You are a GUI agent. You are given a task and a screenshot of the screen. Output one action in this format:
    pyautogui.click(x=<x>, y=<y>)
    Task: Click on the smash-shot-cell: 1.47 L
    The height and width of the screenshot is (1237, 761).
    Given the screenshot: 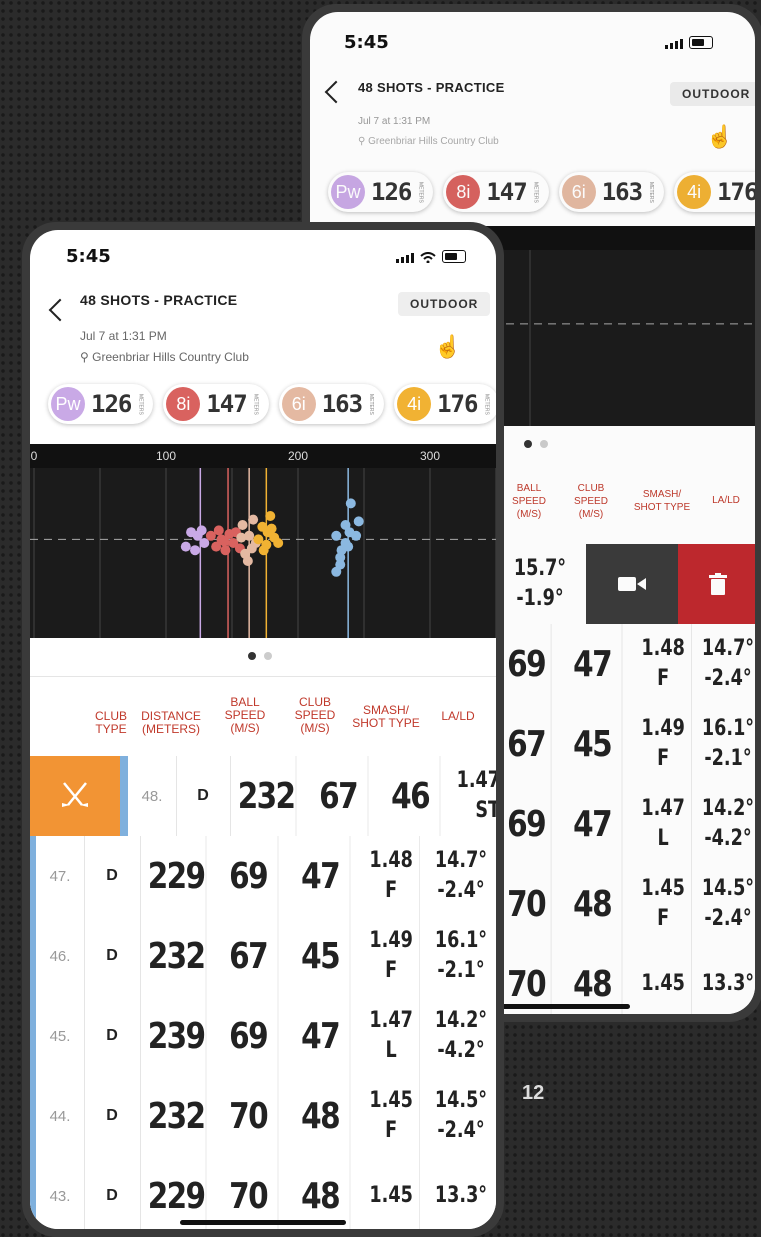 What is the action you would take?
    pyautogui.click(x=663, y=824)
    